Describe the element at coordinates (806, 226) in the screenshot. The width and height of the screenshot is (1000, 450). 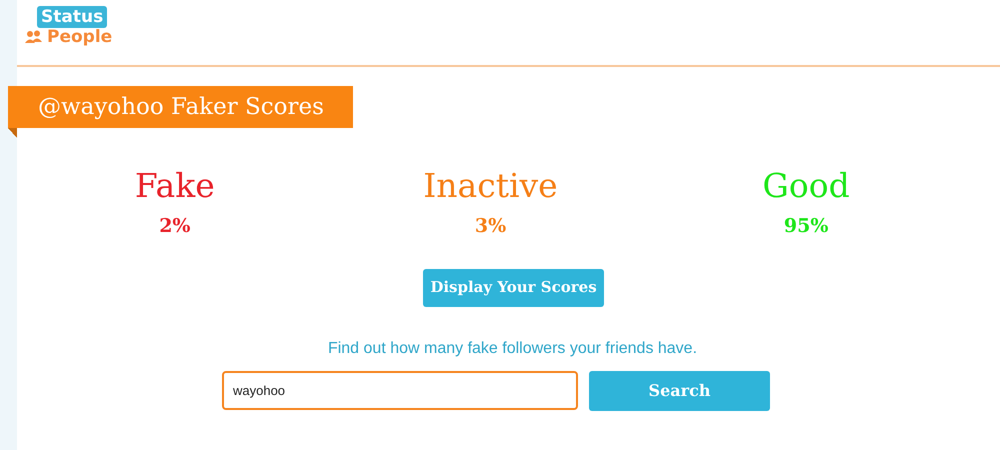
I see `score-value: 95%` at that location.